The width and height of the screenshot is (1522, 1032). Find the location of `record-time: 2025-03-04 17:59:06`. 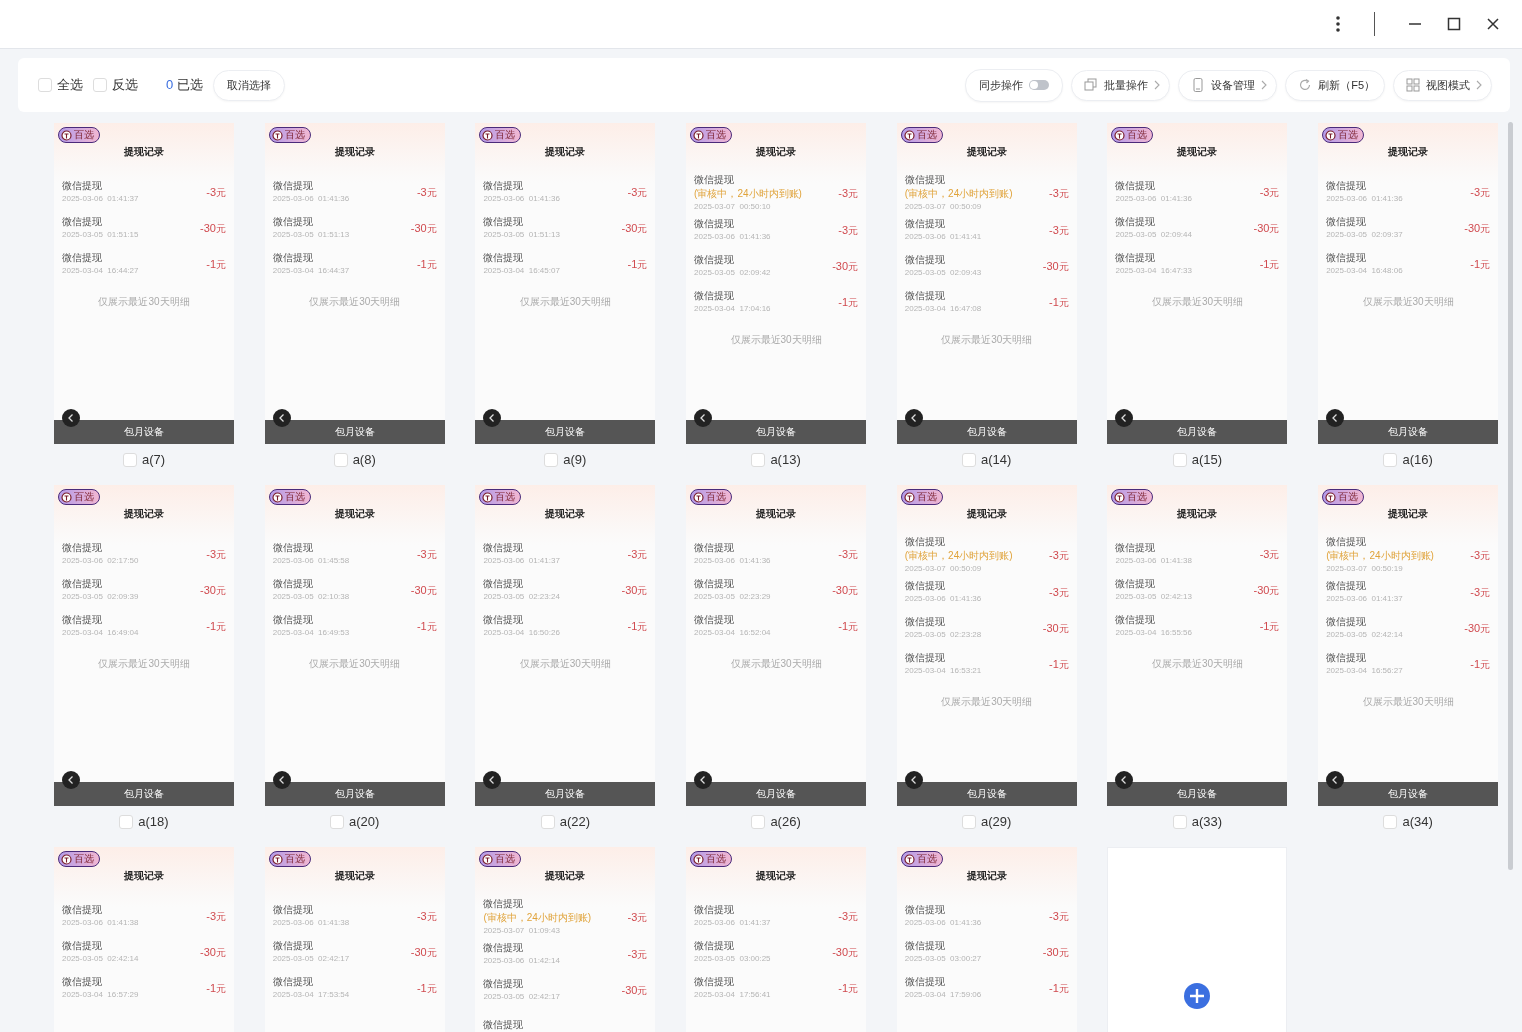

record-time: 2025-03-04 17:59:06 is located at coordinates (943, 994).